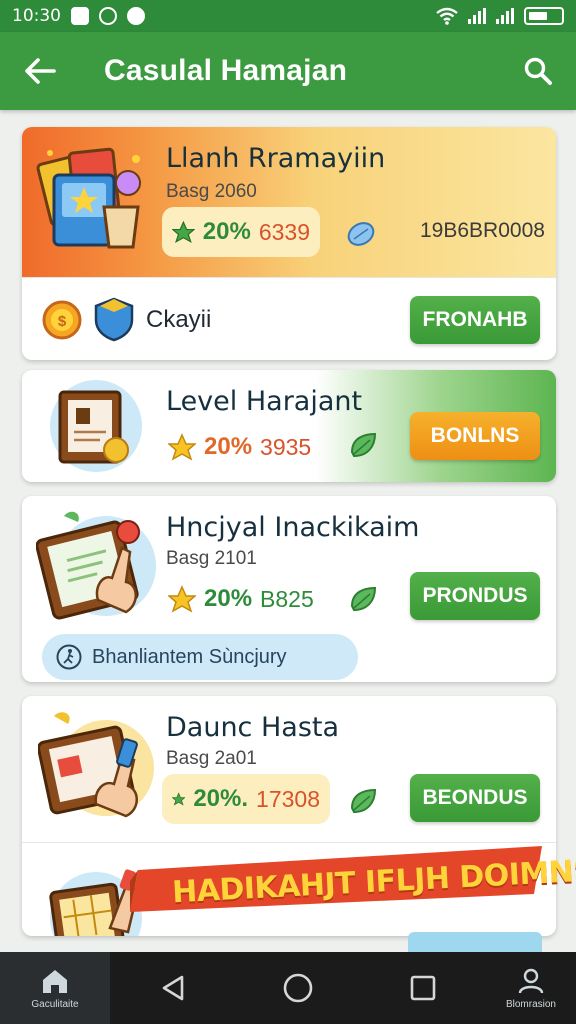 The image size is (576, 1024). I want to click on tablet-illustration-icon, so click(96, 565).